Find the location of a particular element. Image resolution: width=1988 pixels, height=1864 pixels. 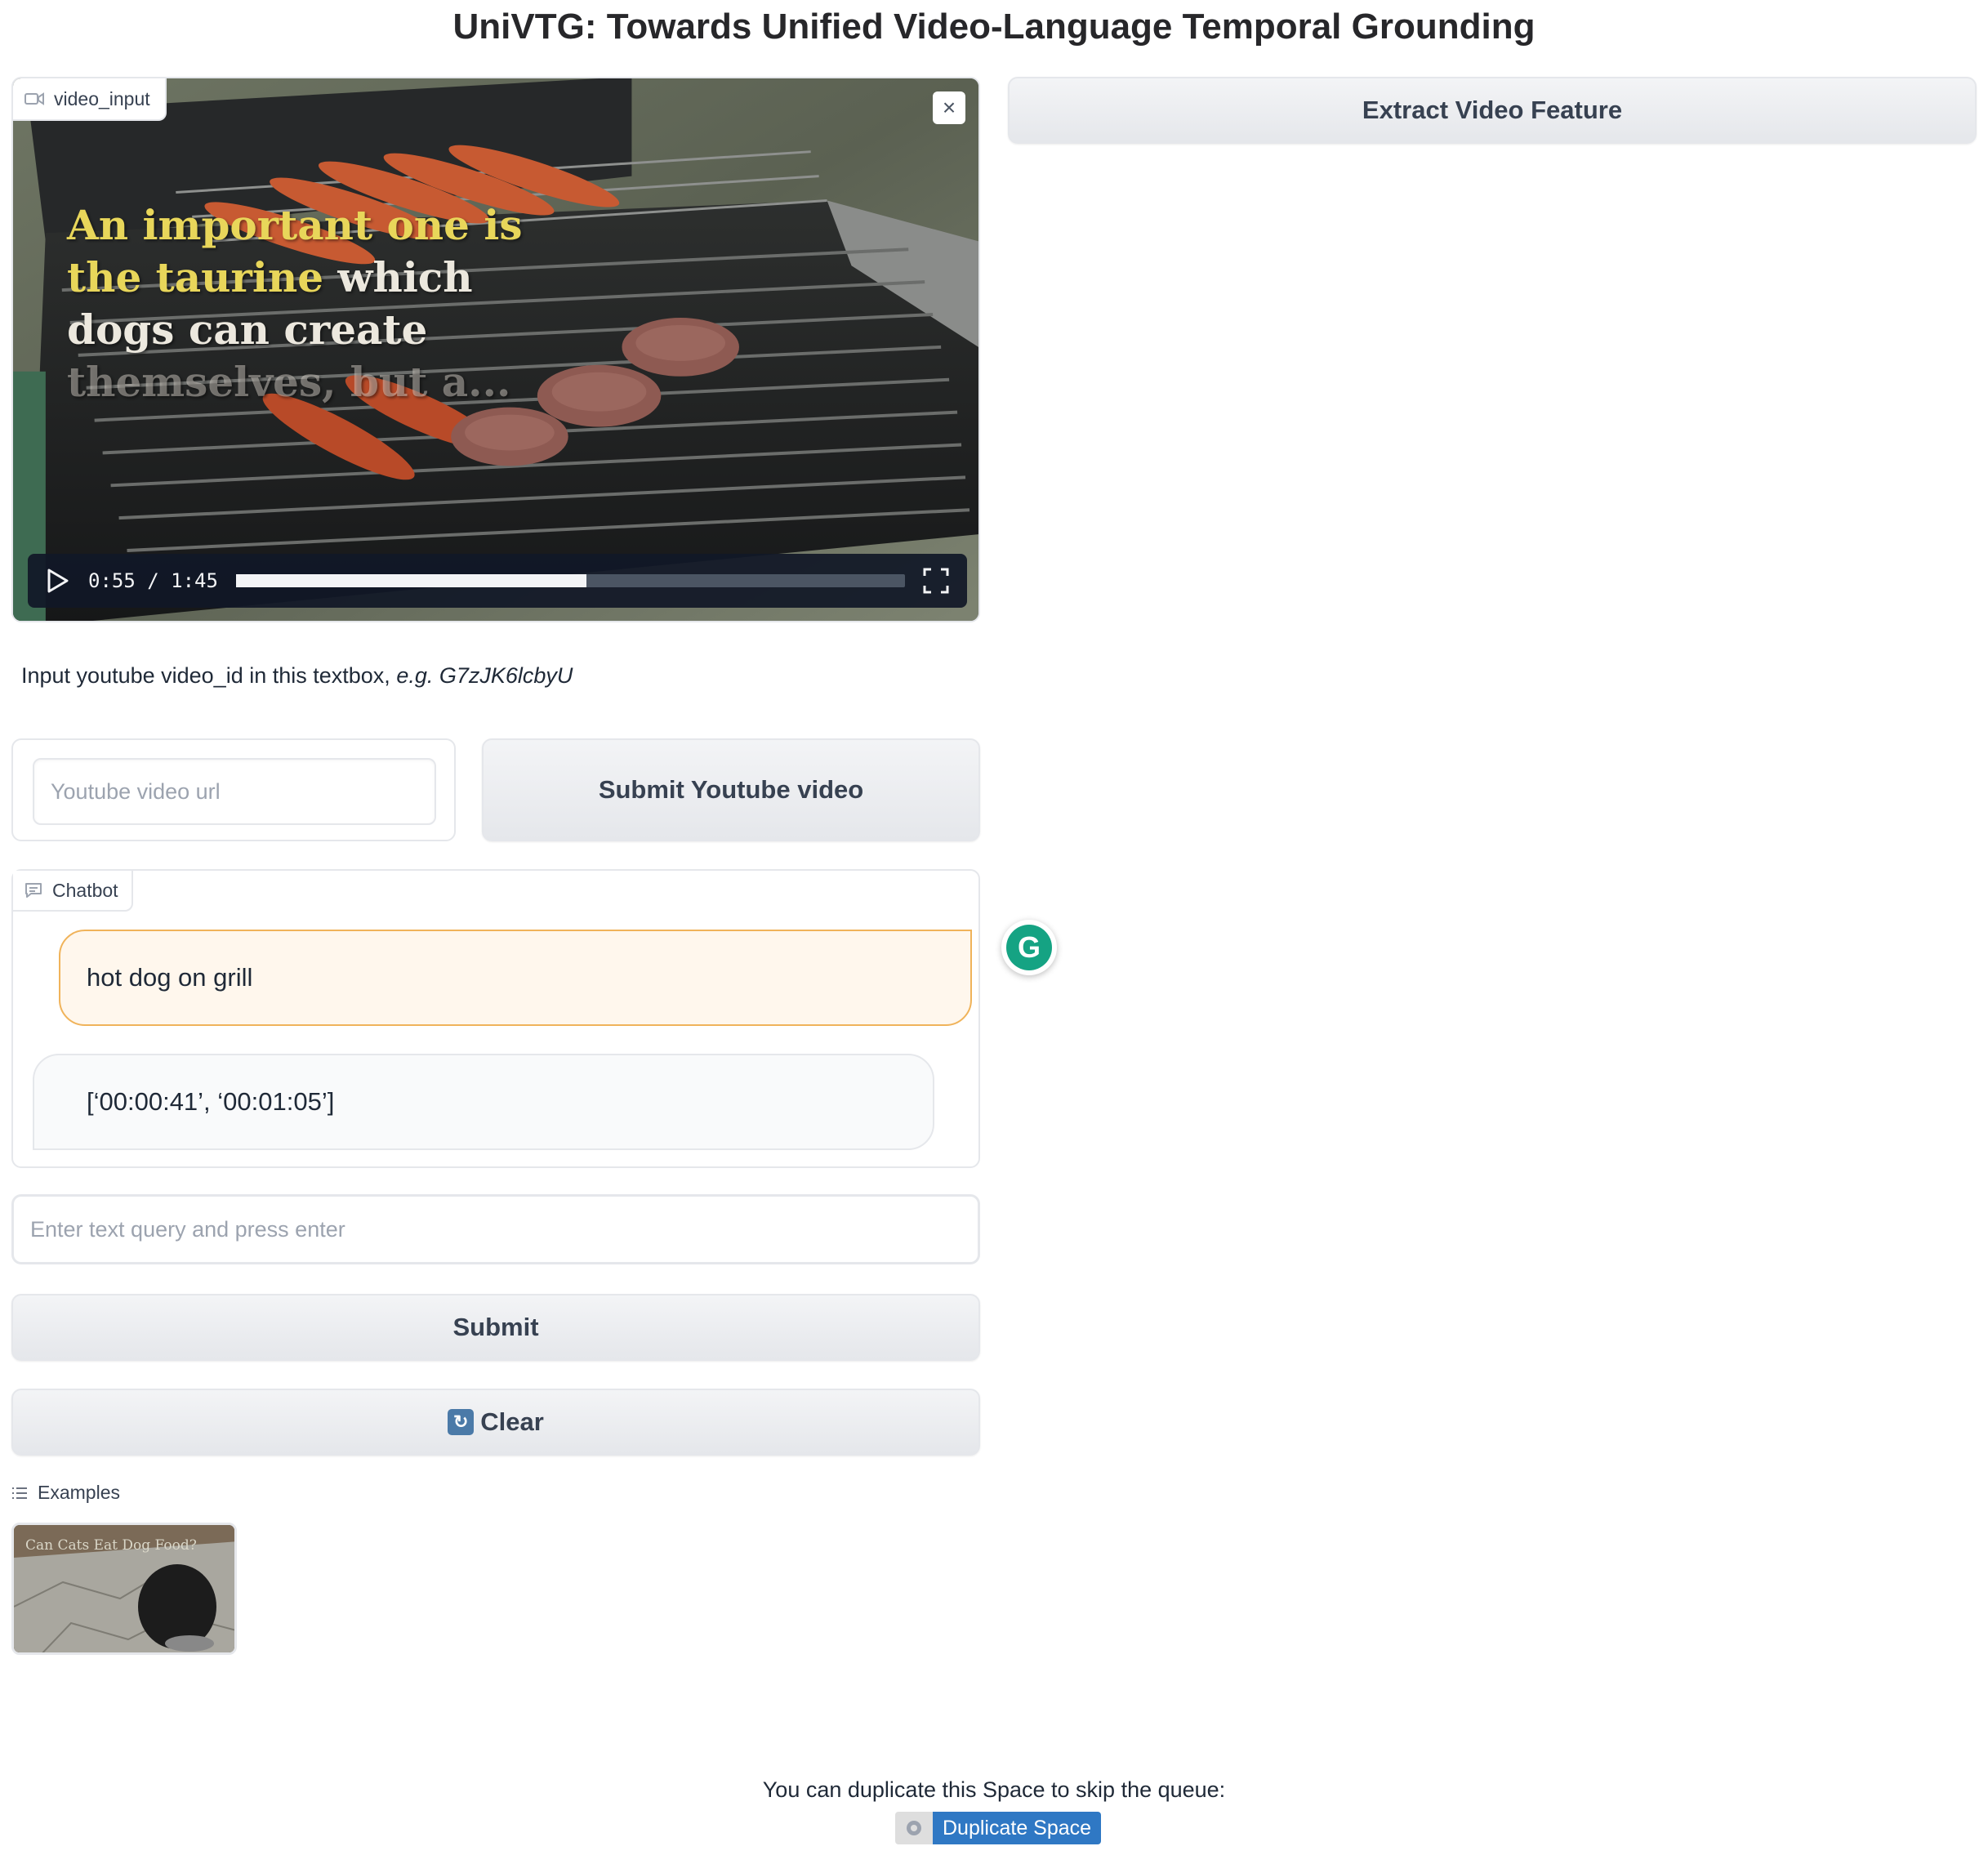

clear-button-label: Clear is located at coordinates (512, 1421).